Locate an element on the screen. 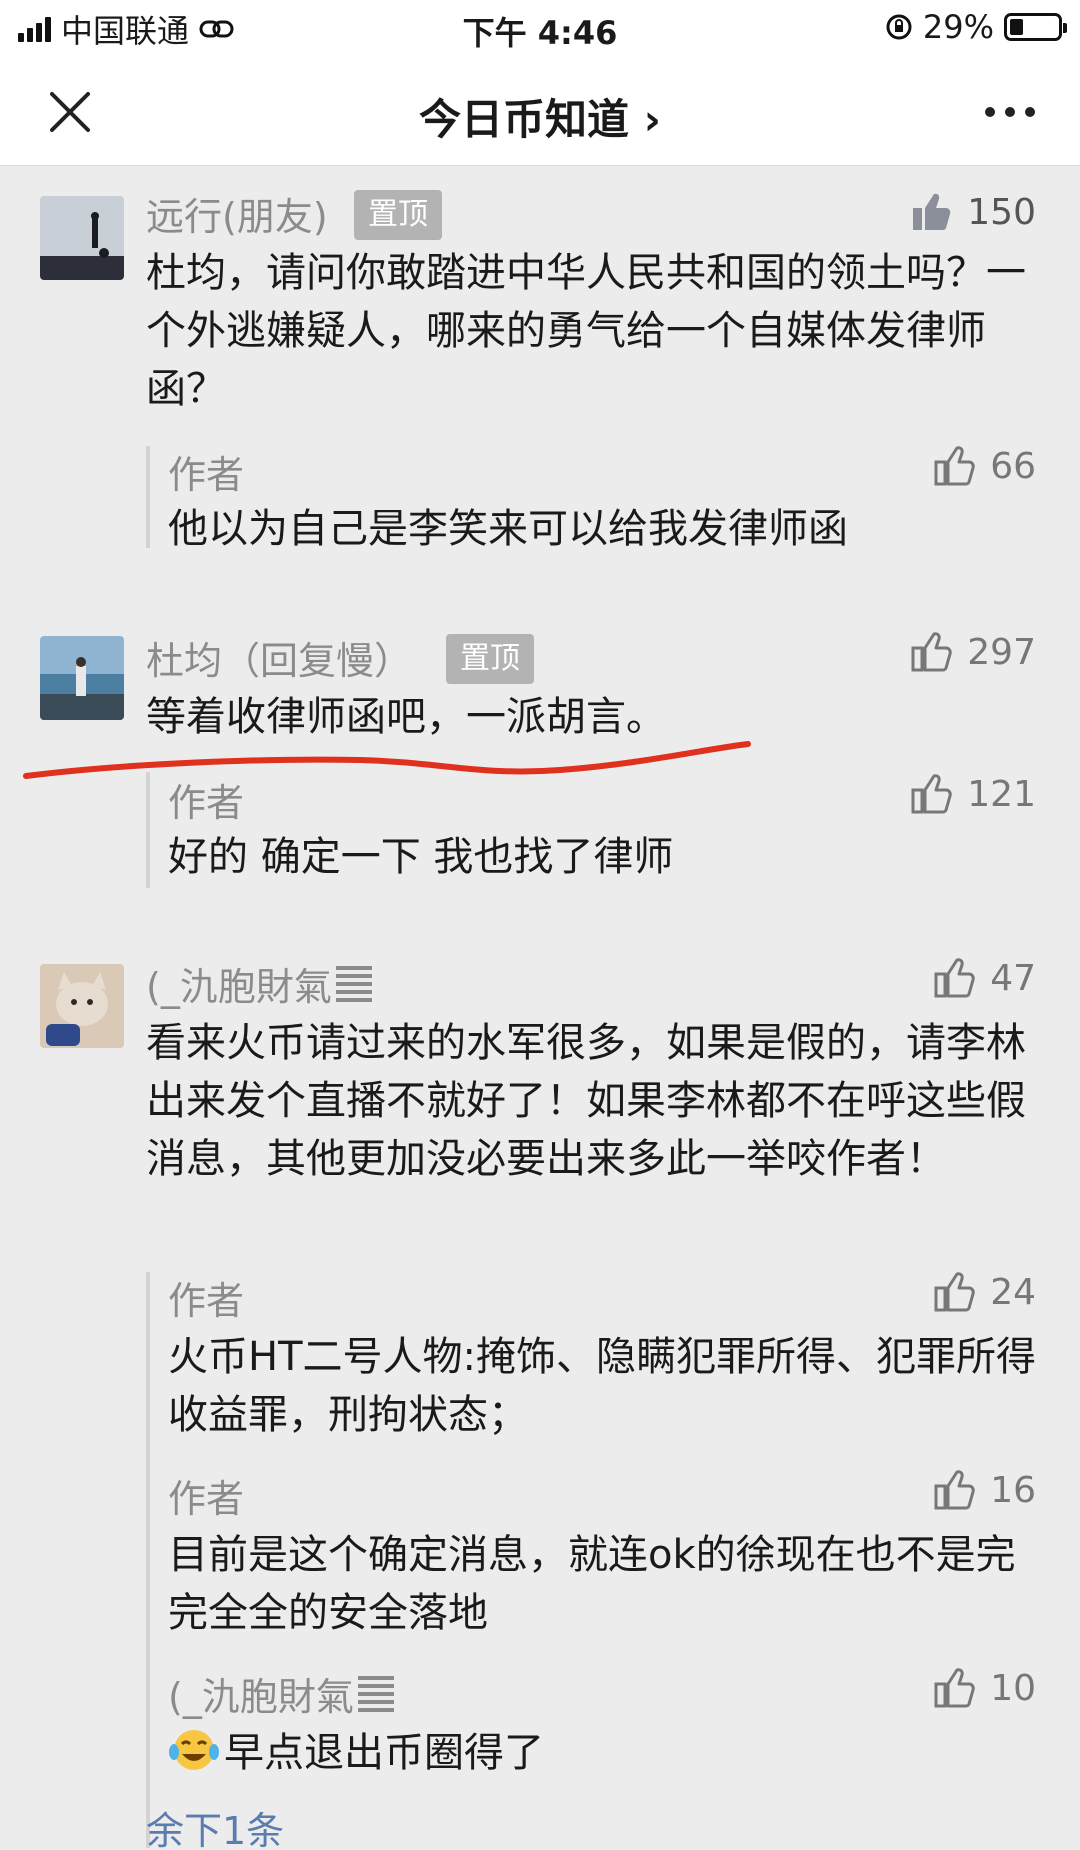 The image size is (1080, 1850). like-count: 16 is located at coordinates (1013, 1490).